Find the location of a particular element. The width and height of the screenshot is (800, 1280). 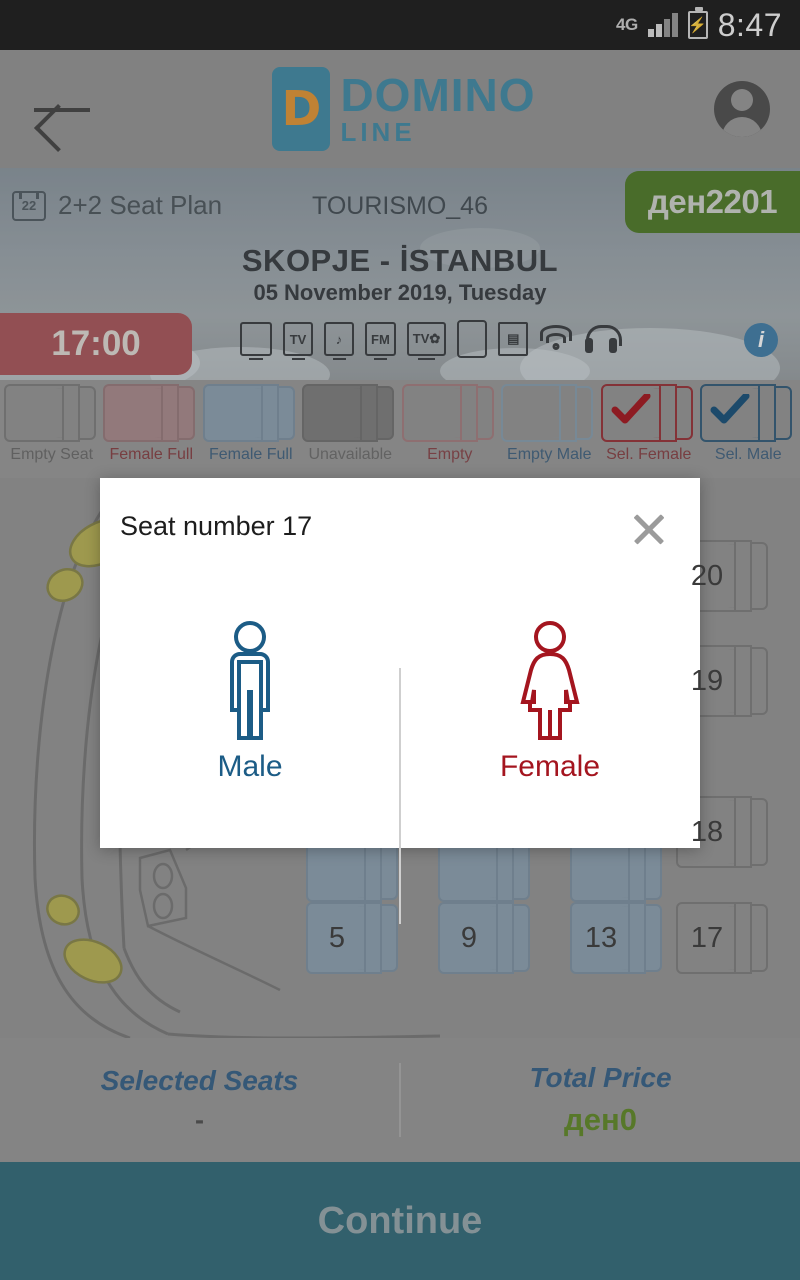

close-icon is located at coordinates (649, 529).